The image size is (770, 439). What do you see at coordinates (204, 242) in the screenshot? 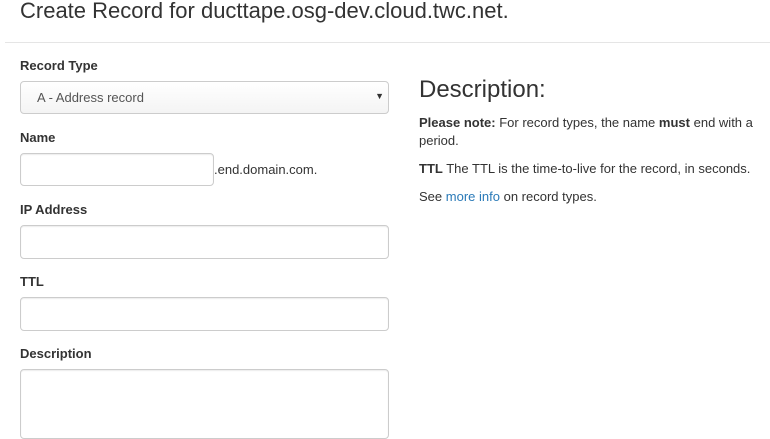
I see `ip-address-input` at bounding box center [204, 242].